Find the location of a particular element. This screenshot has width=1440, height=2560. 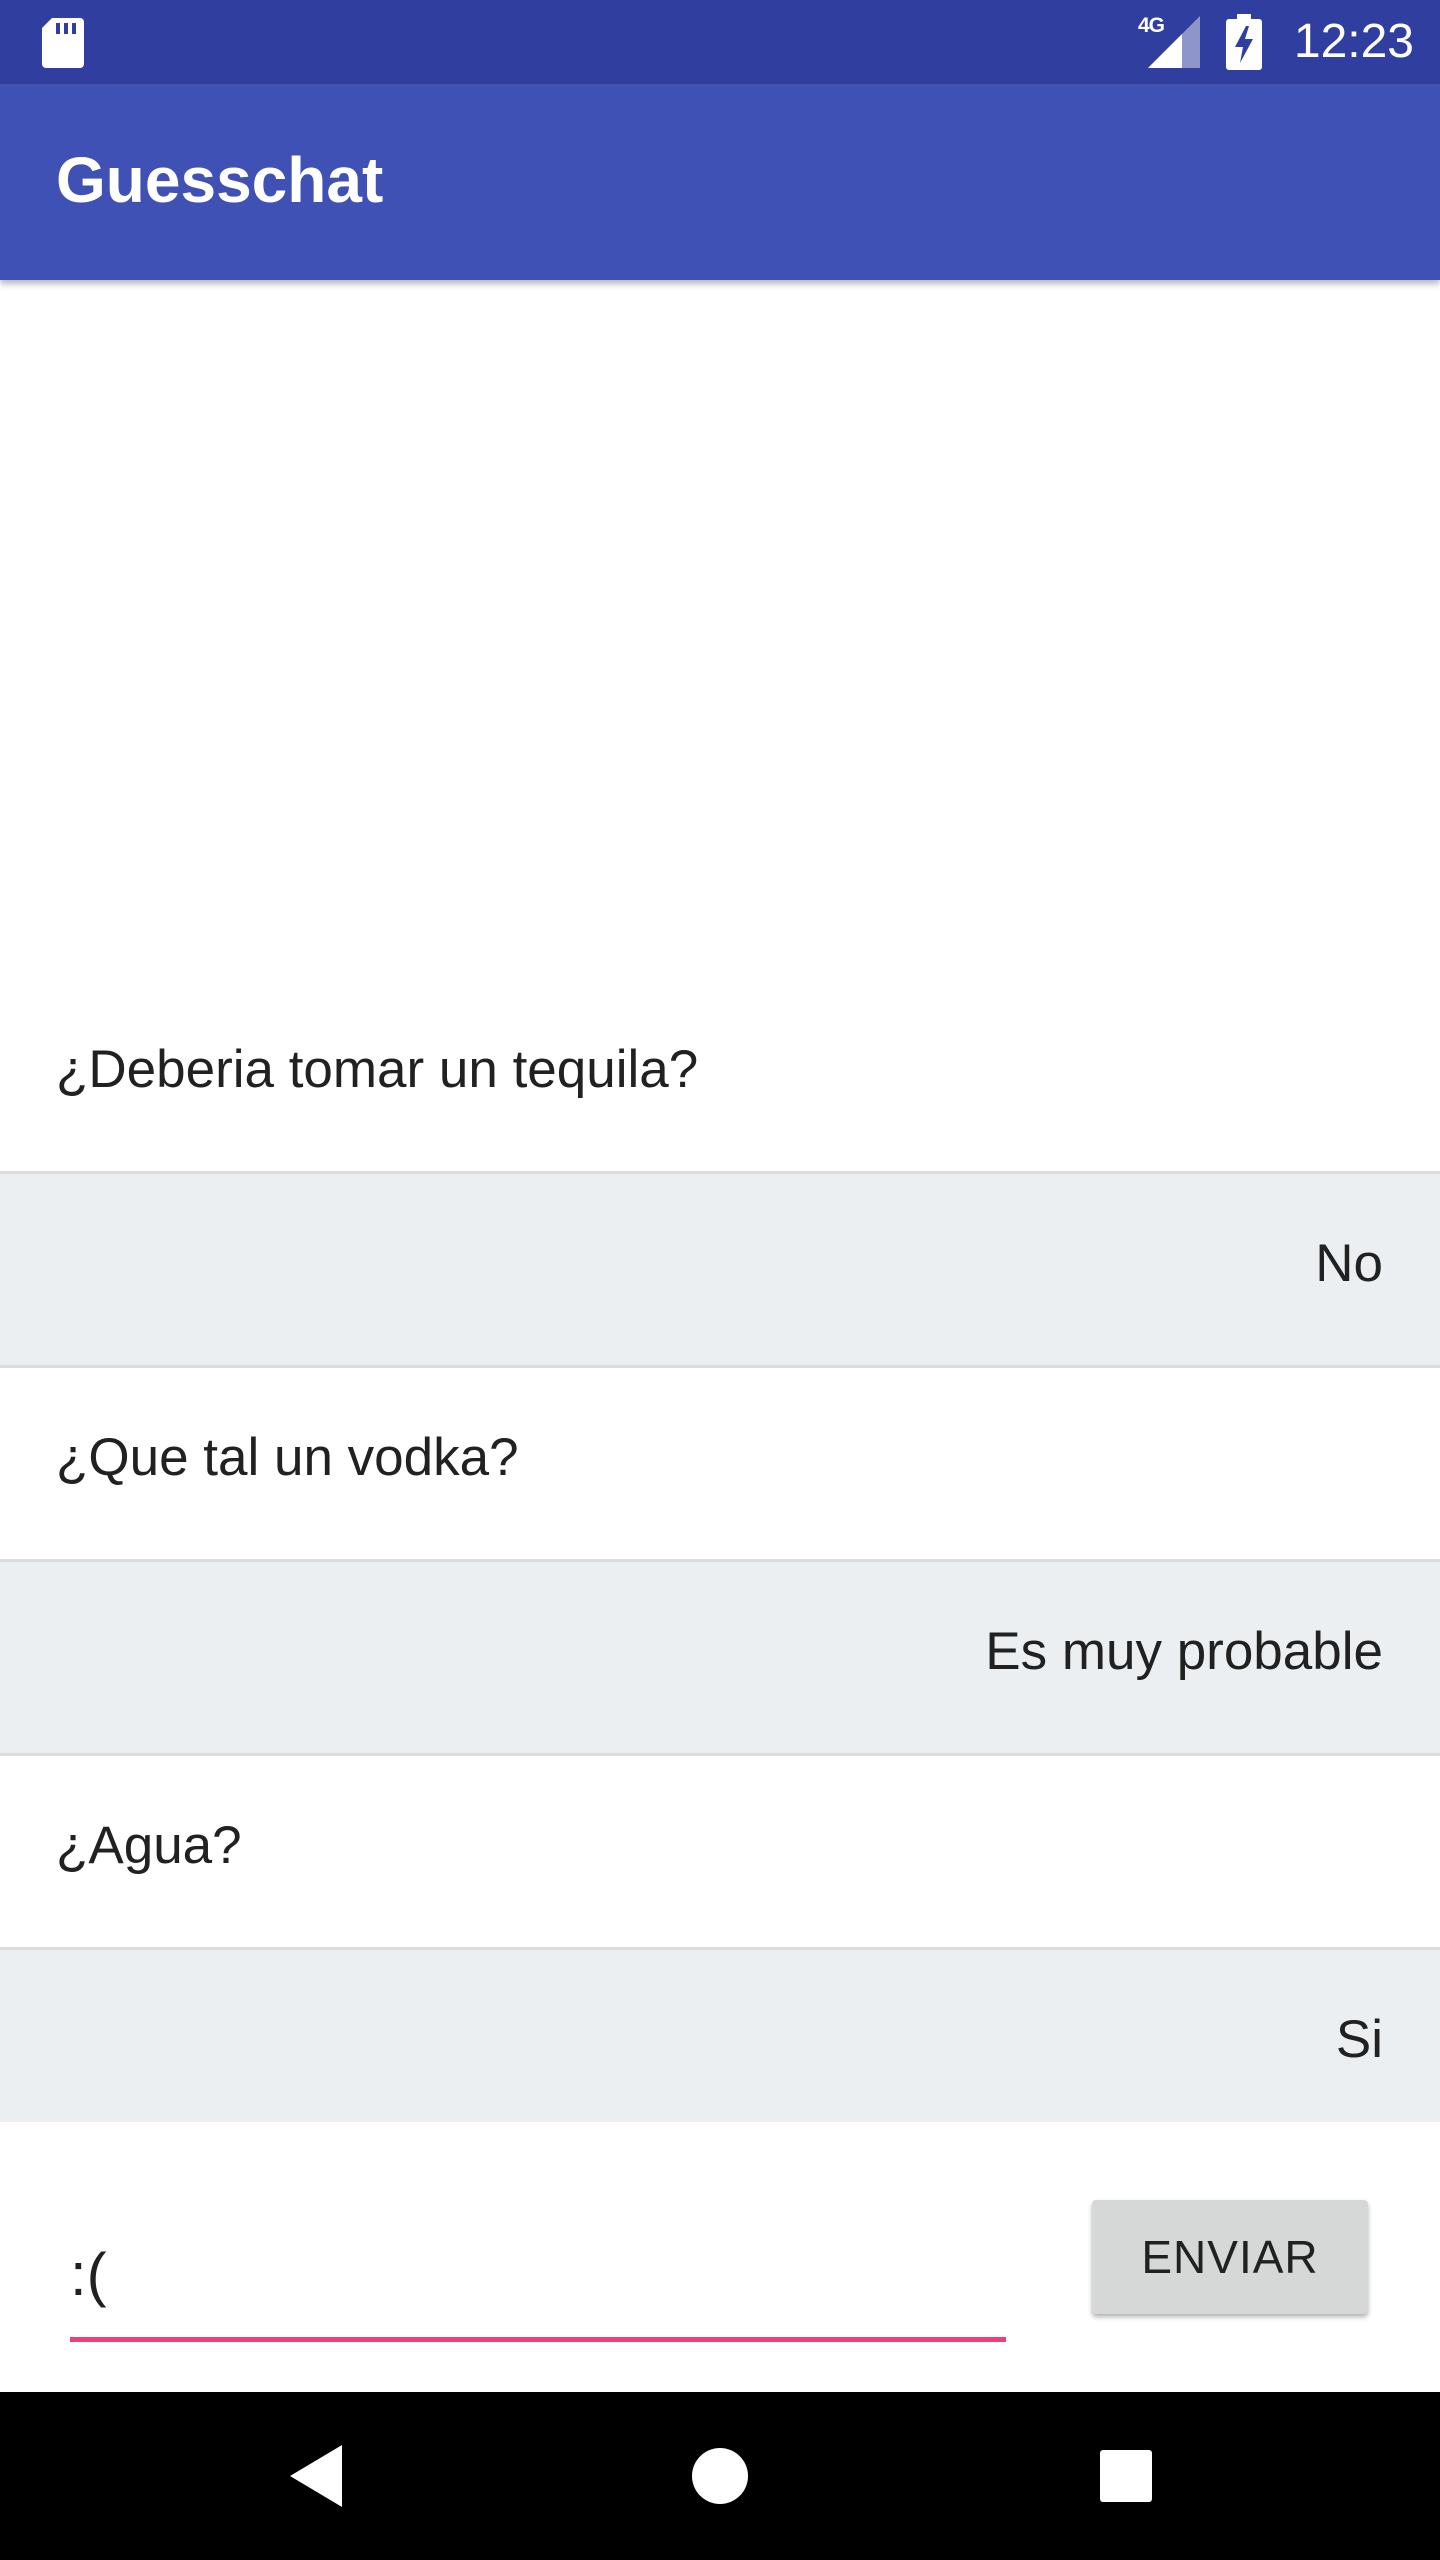

status-clock: 12:23 is located at coordinates (1353, 41).